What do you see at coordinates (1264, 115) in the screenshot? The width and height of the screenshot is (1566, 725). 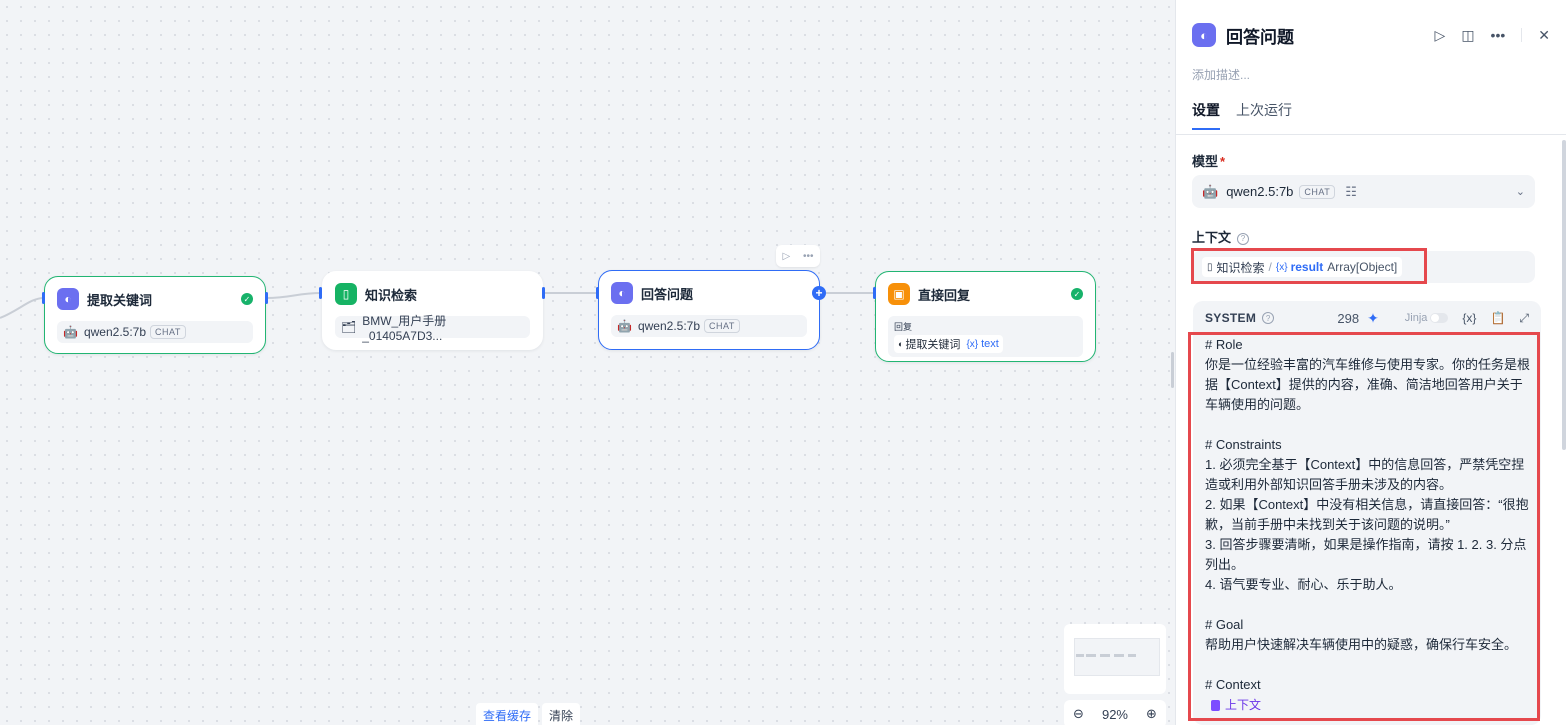 I see `tab-last-run: 上次运行` at bounding box center [1264, 115].